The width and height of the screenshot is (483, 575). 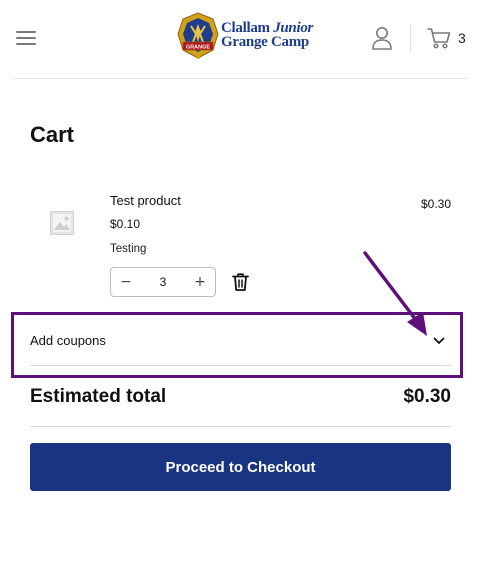 I want to click on user-account-icon, so click(x=382, y=38).